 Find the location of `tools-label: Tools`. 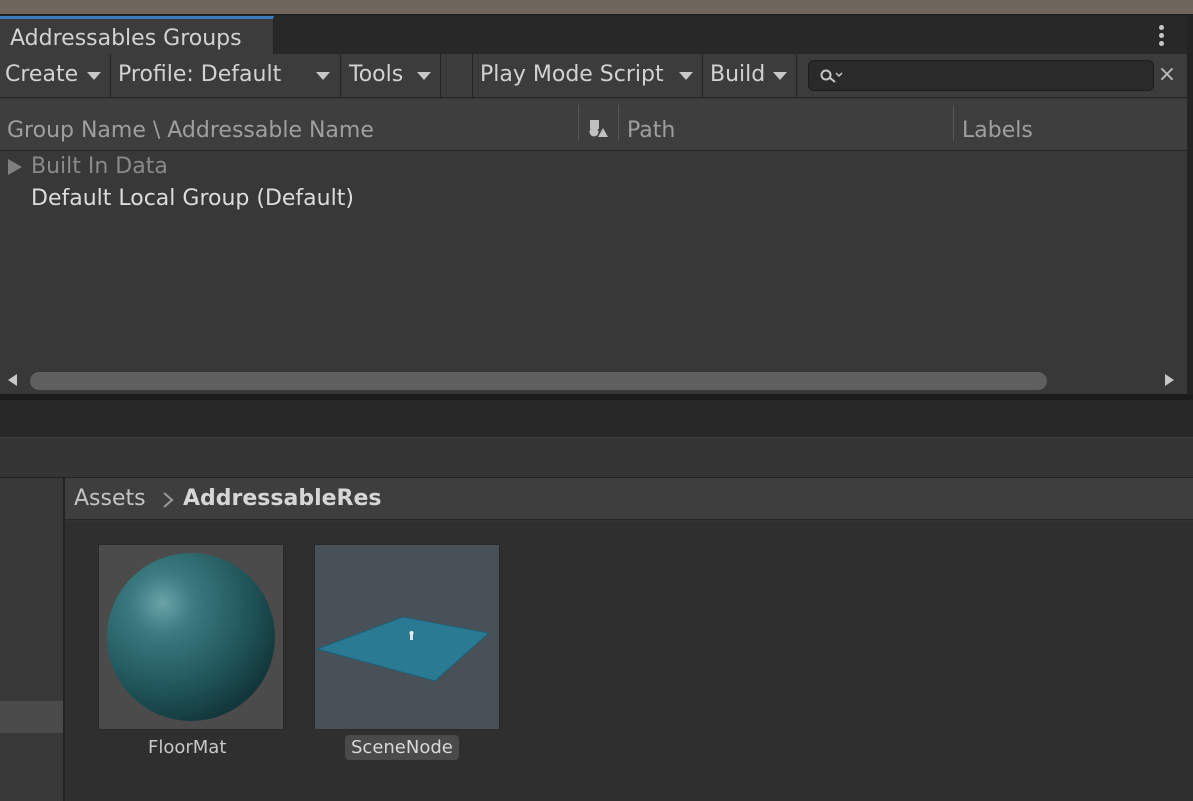

tools-label: Tools is located at coordinates (376, 74).